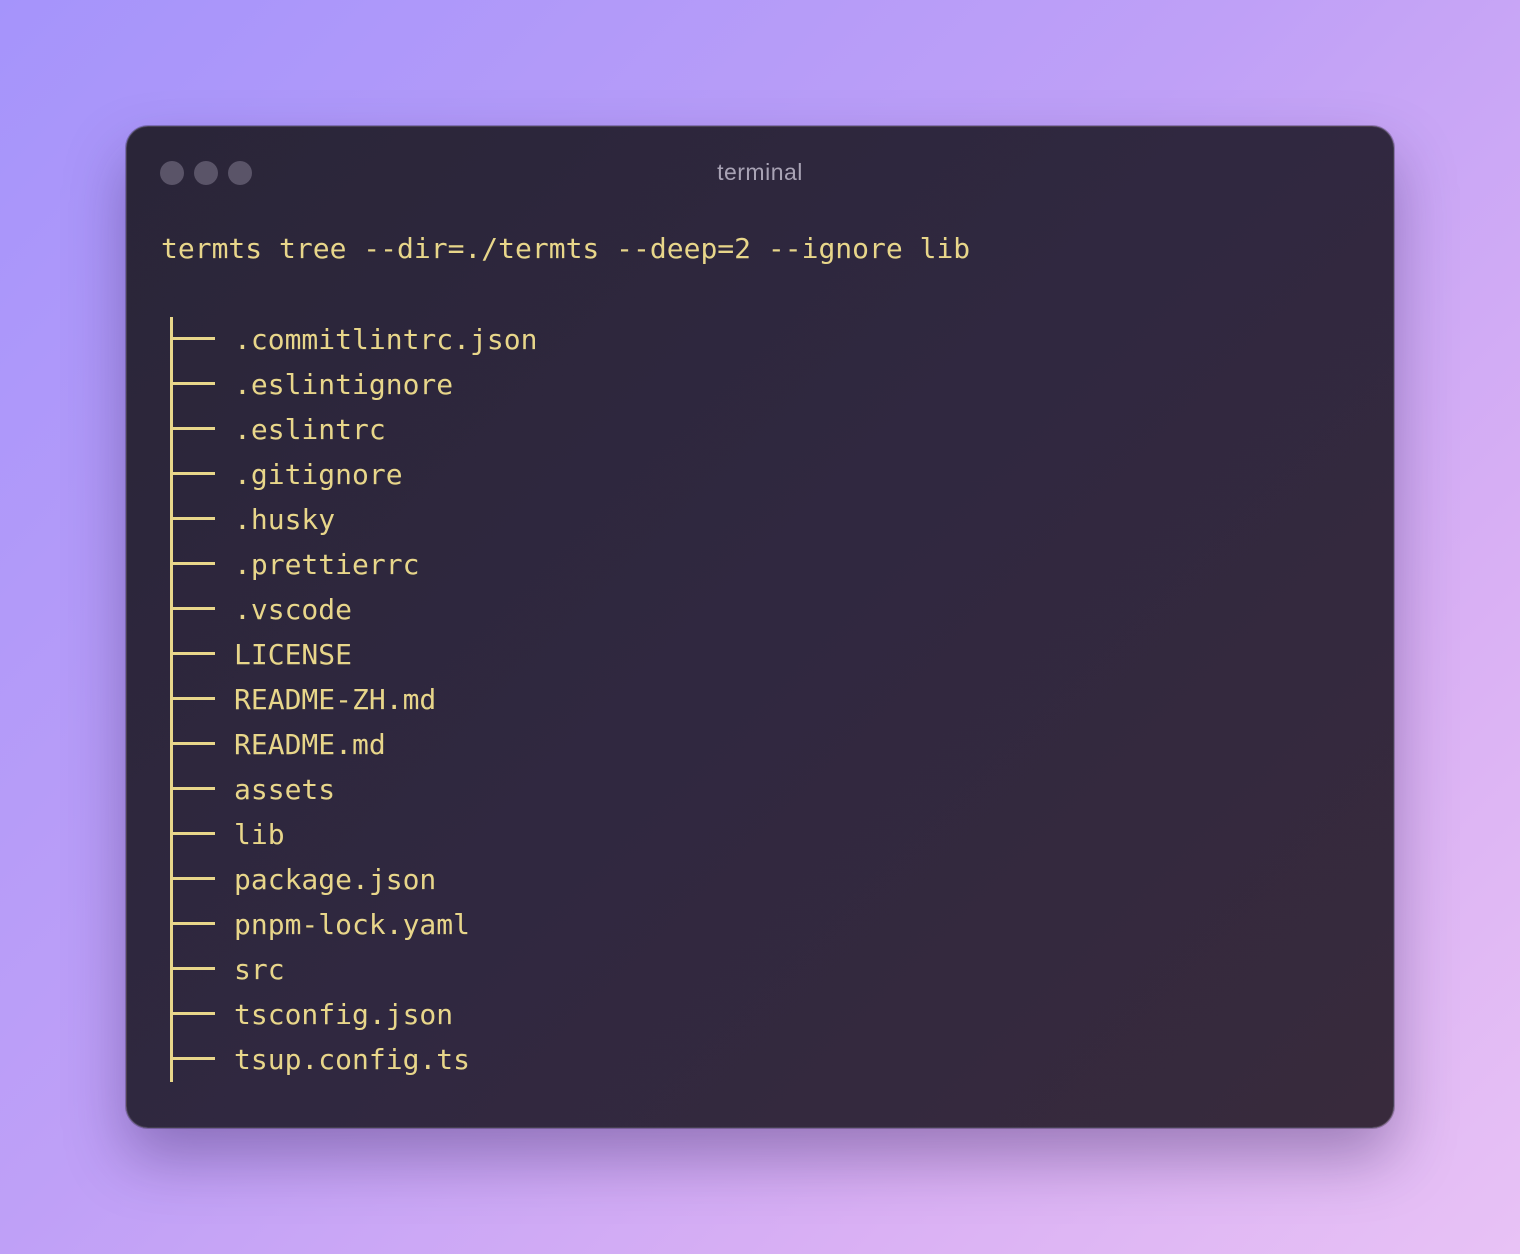 The height and width of the screenshot is (1254, 1520). What do you see at coordinates (344, 1014) in the screenshot?
I see `tree-entry-name: tsconfig.json` at bounding box center [344, 1014].